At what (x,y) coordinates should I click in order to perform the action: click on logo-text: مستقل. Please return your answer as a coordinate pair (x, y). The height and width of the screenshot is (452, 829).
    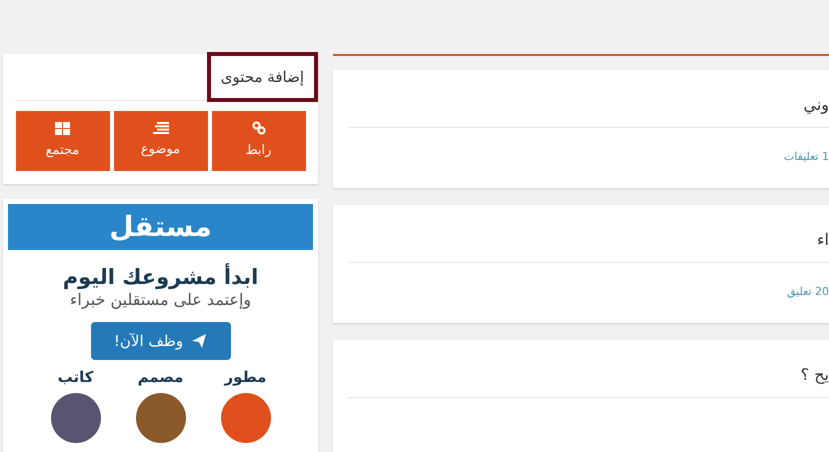
    Looking at the image, I should click on (160, 227).